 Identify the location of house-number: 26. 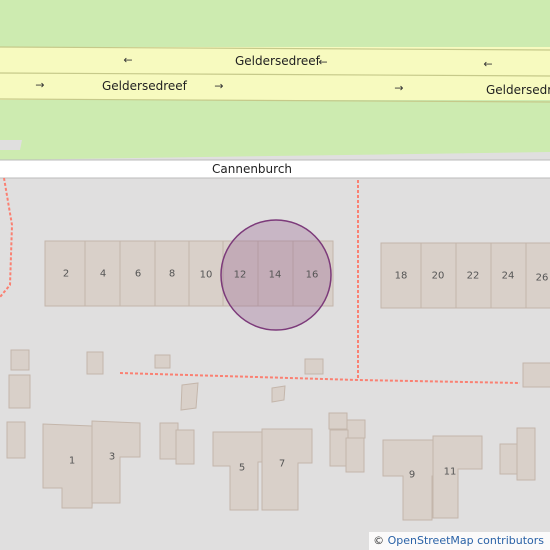
(542, 278).